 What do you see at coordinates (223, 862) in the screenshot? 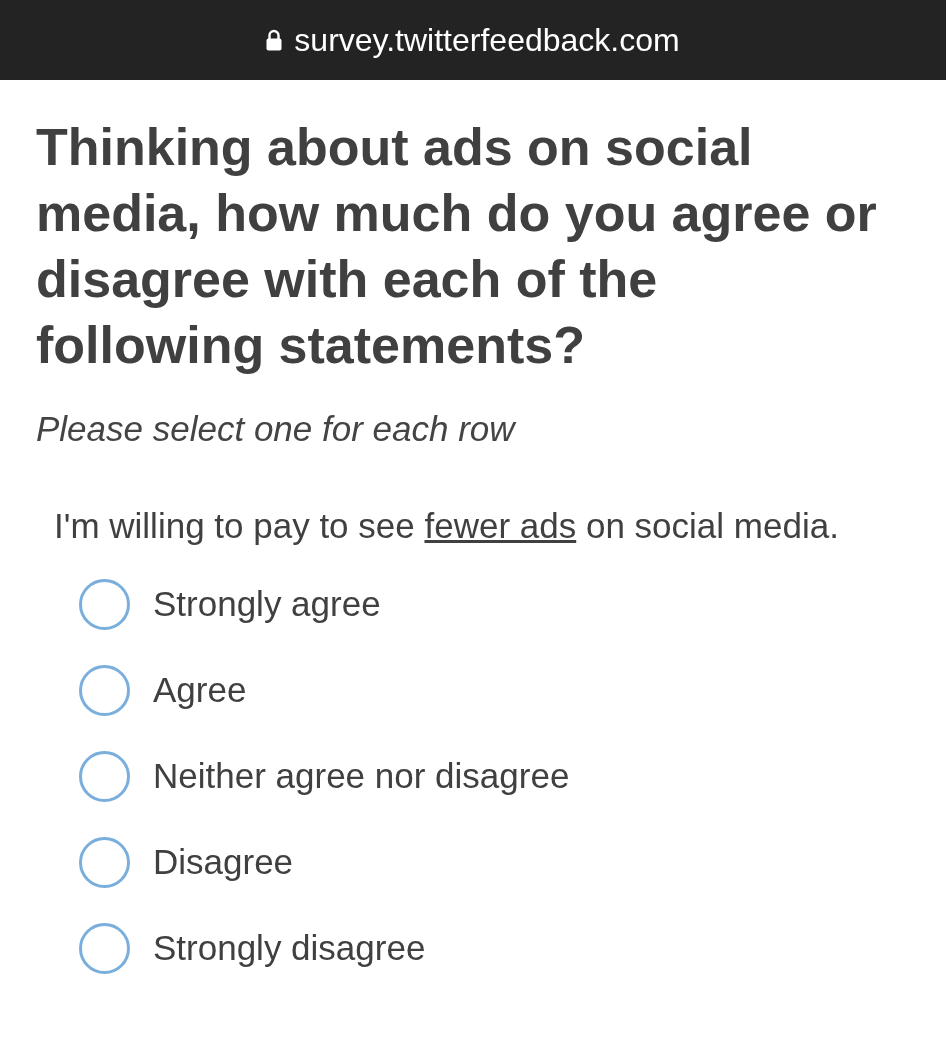
I see `option-label: Disagree` at bounding box center [223, 862].